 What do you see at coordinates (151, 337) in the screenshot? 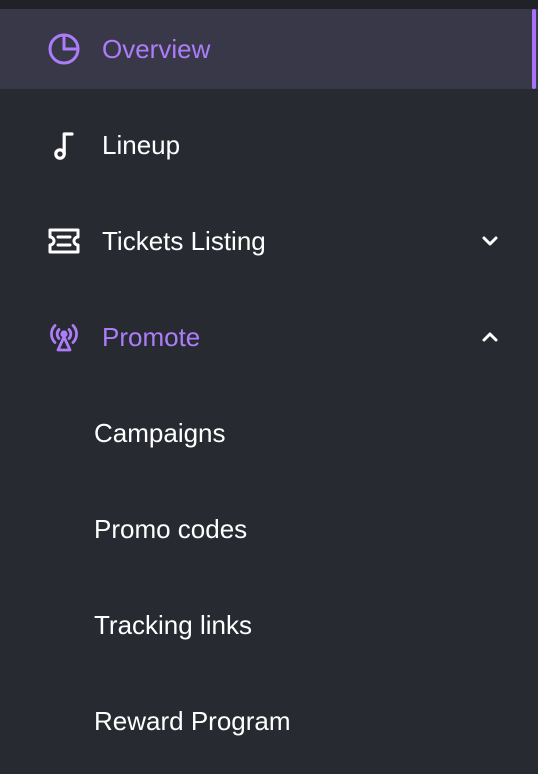
I see `nav-label-promote: Promote` at bounding box center [151, 337].